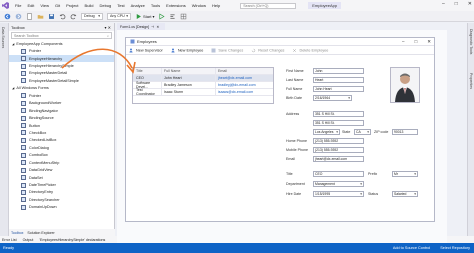  I want to click on zip-field: 90013, so click(405, 132).